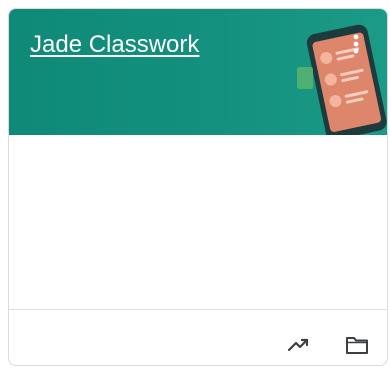  I want to click on banner-illustration, so click(342, 79).